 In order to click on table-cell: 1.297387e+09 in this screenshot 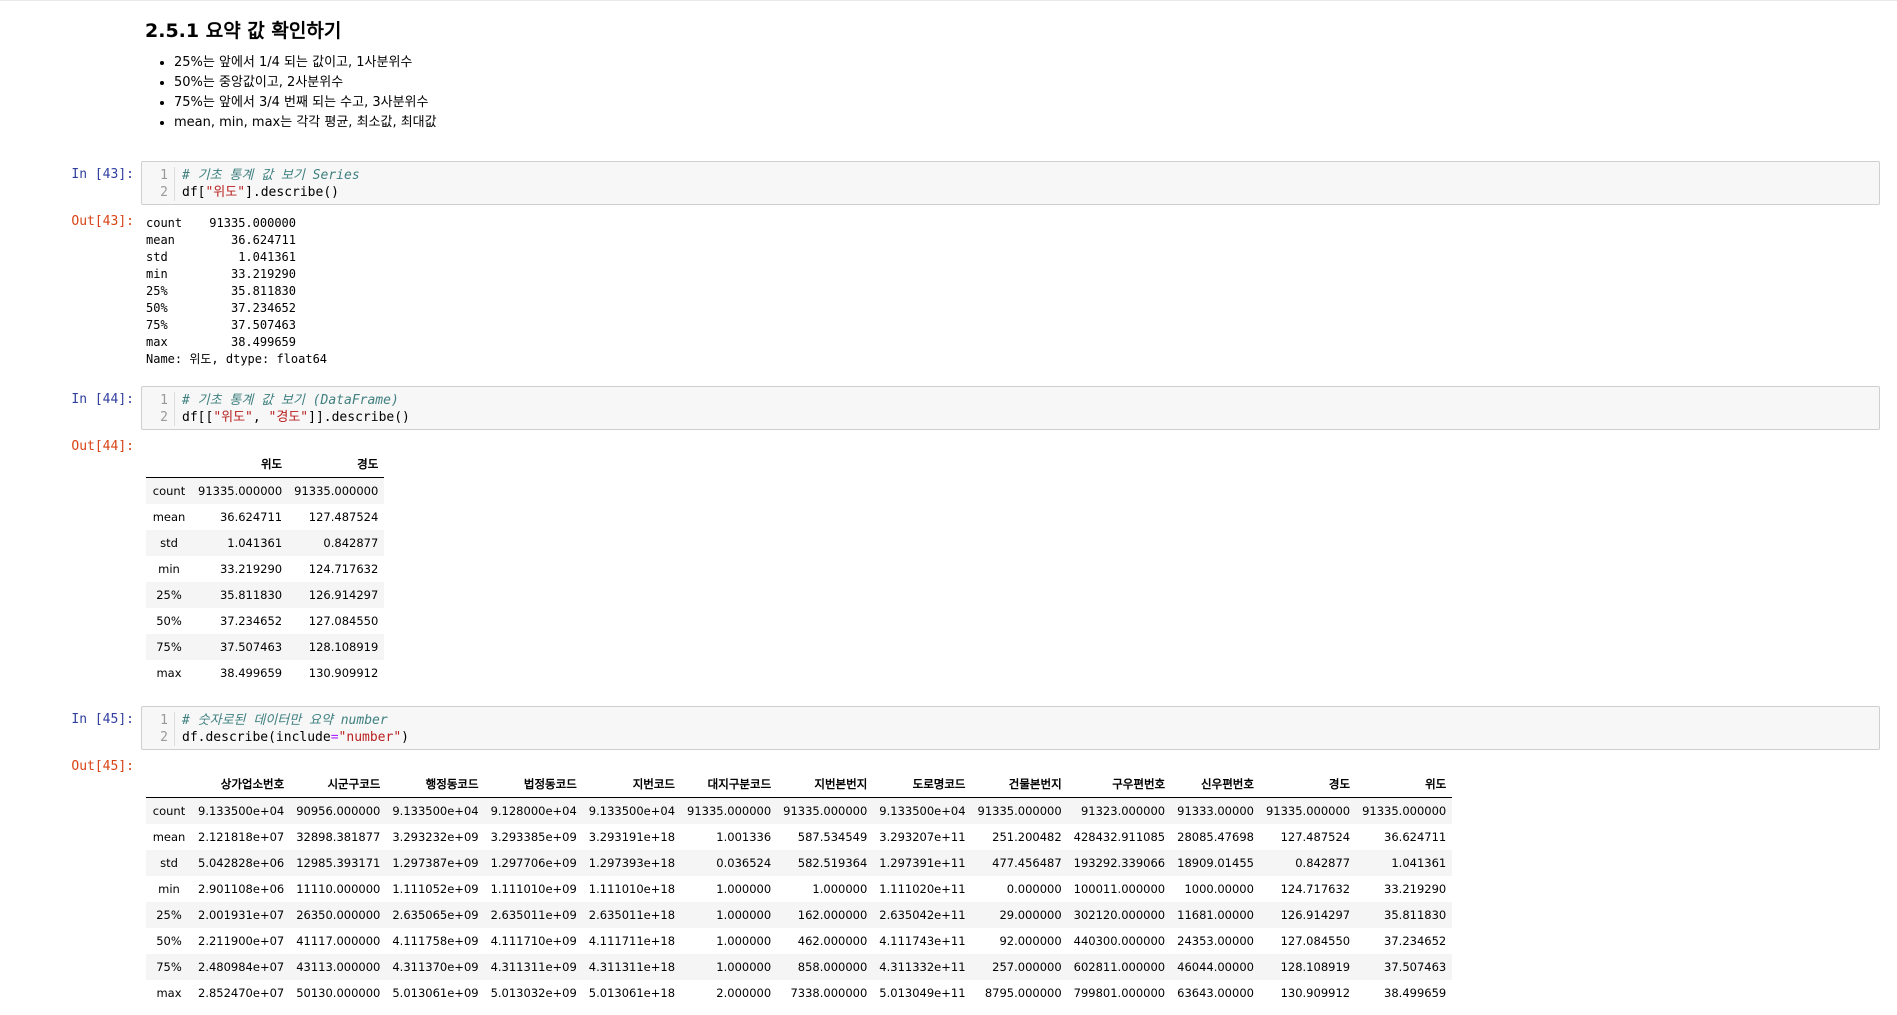, I will do `click(435, 863)`.